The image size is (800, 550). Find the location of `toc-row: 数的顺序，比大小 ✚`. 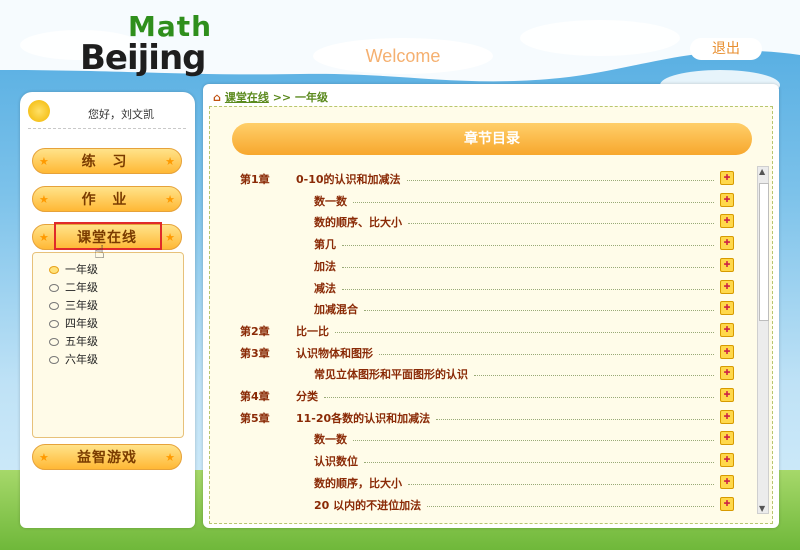

toc-row: 数的顺序，比大小 ✚ is located at coordinates (475, 483).